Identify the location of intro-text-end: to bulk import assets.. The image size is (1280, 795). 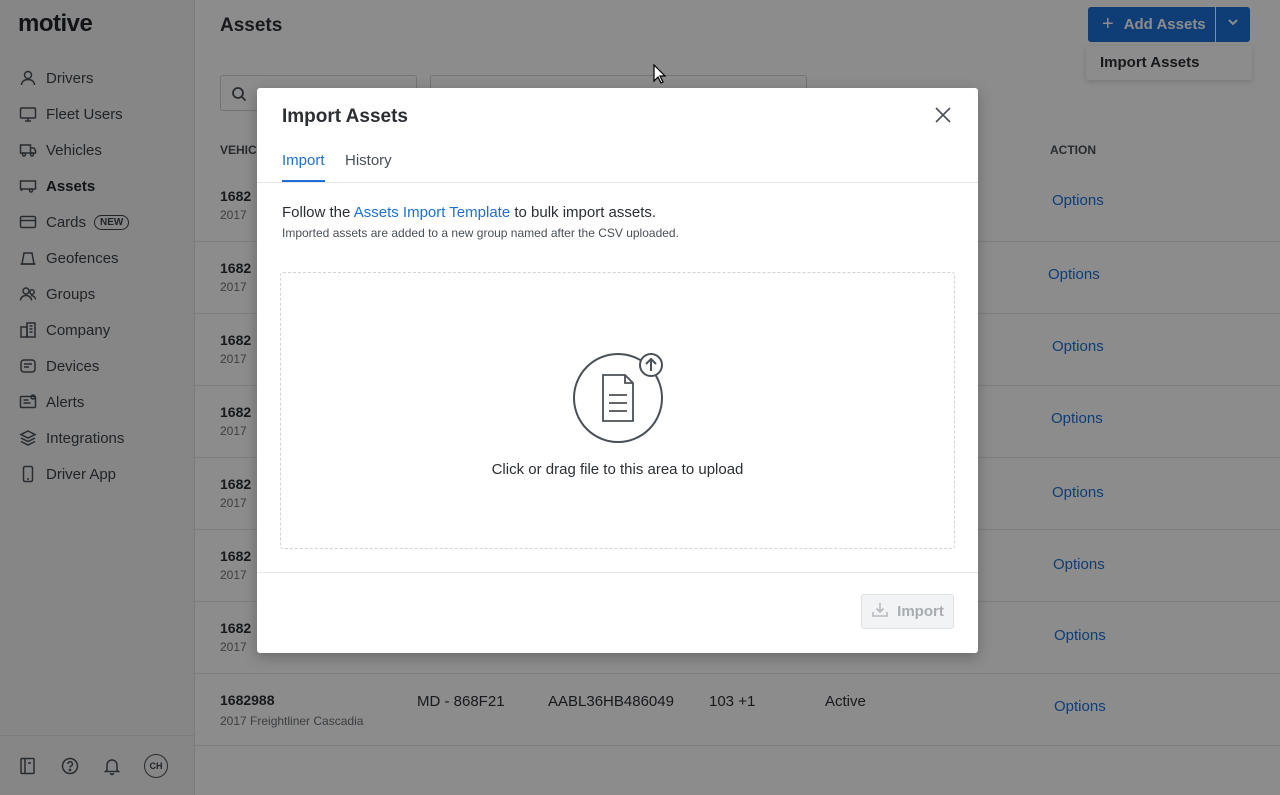
(583, 212).